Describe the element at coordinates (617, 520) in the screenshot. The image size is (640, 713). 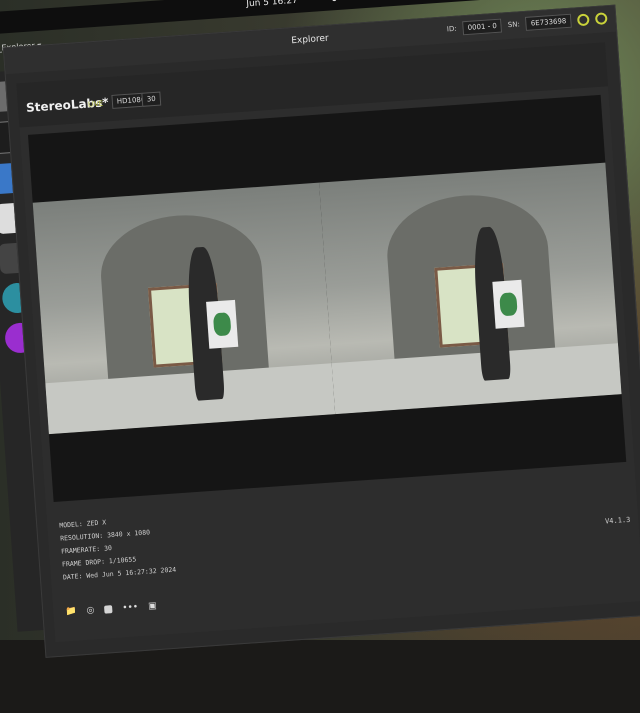
I see `version-label: V4.1.3` at that location.